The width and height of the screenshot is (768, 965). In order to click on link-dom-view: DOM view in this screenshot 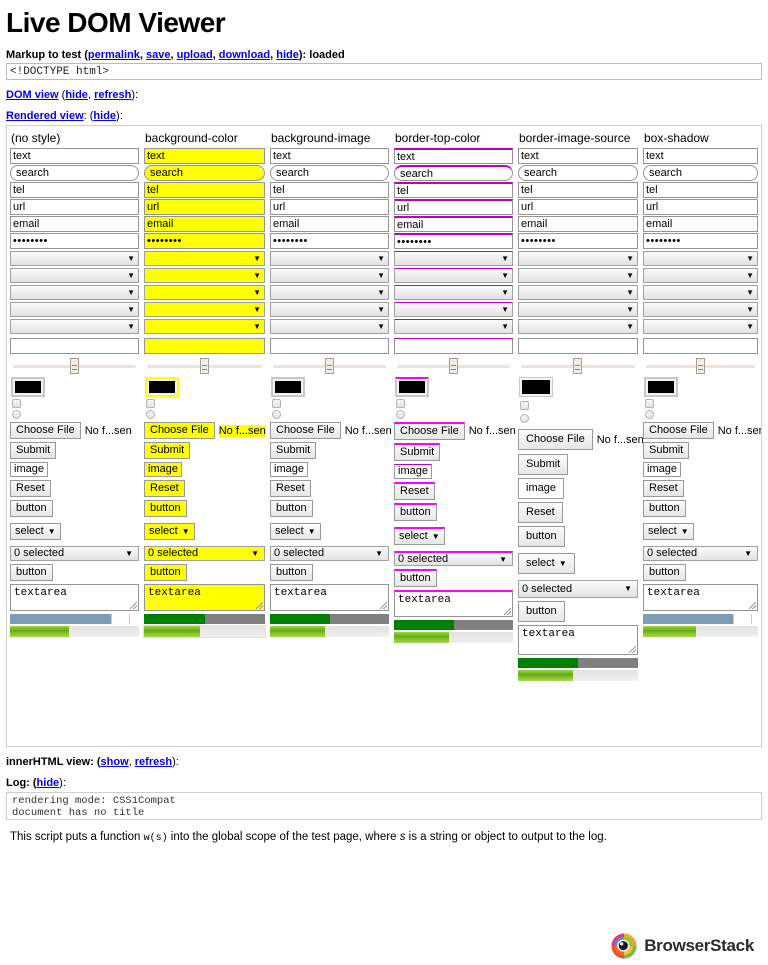, I will do `click(32, 95)`.